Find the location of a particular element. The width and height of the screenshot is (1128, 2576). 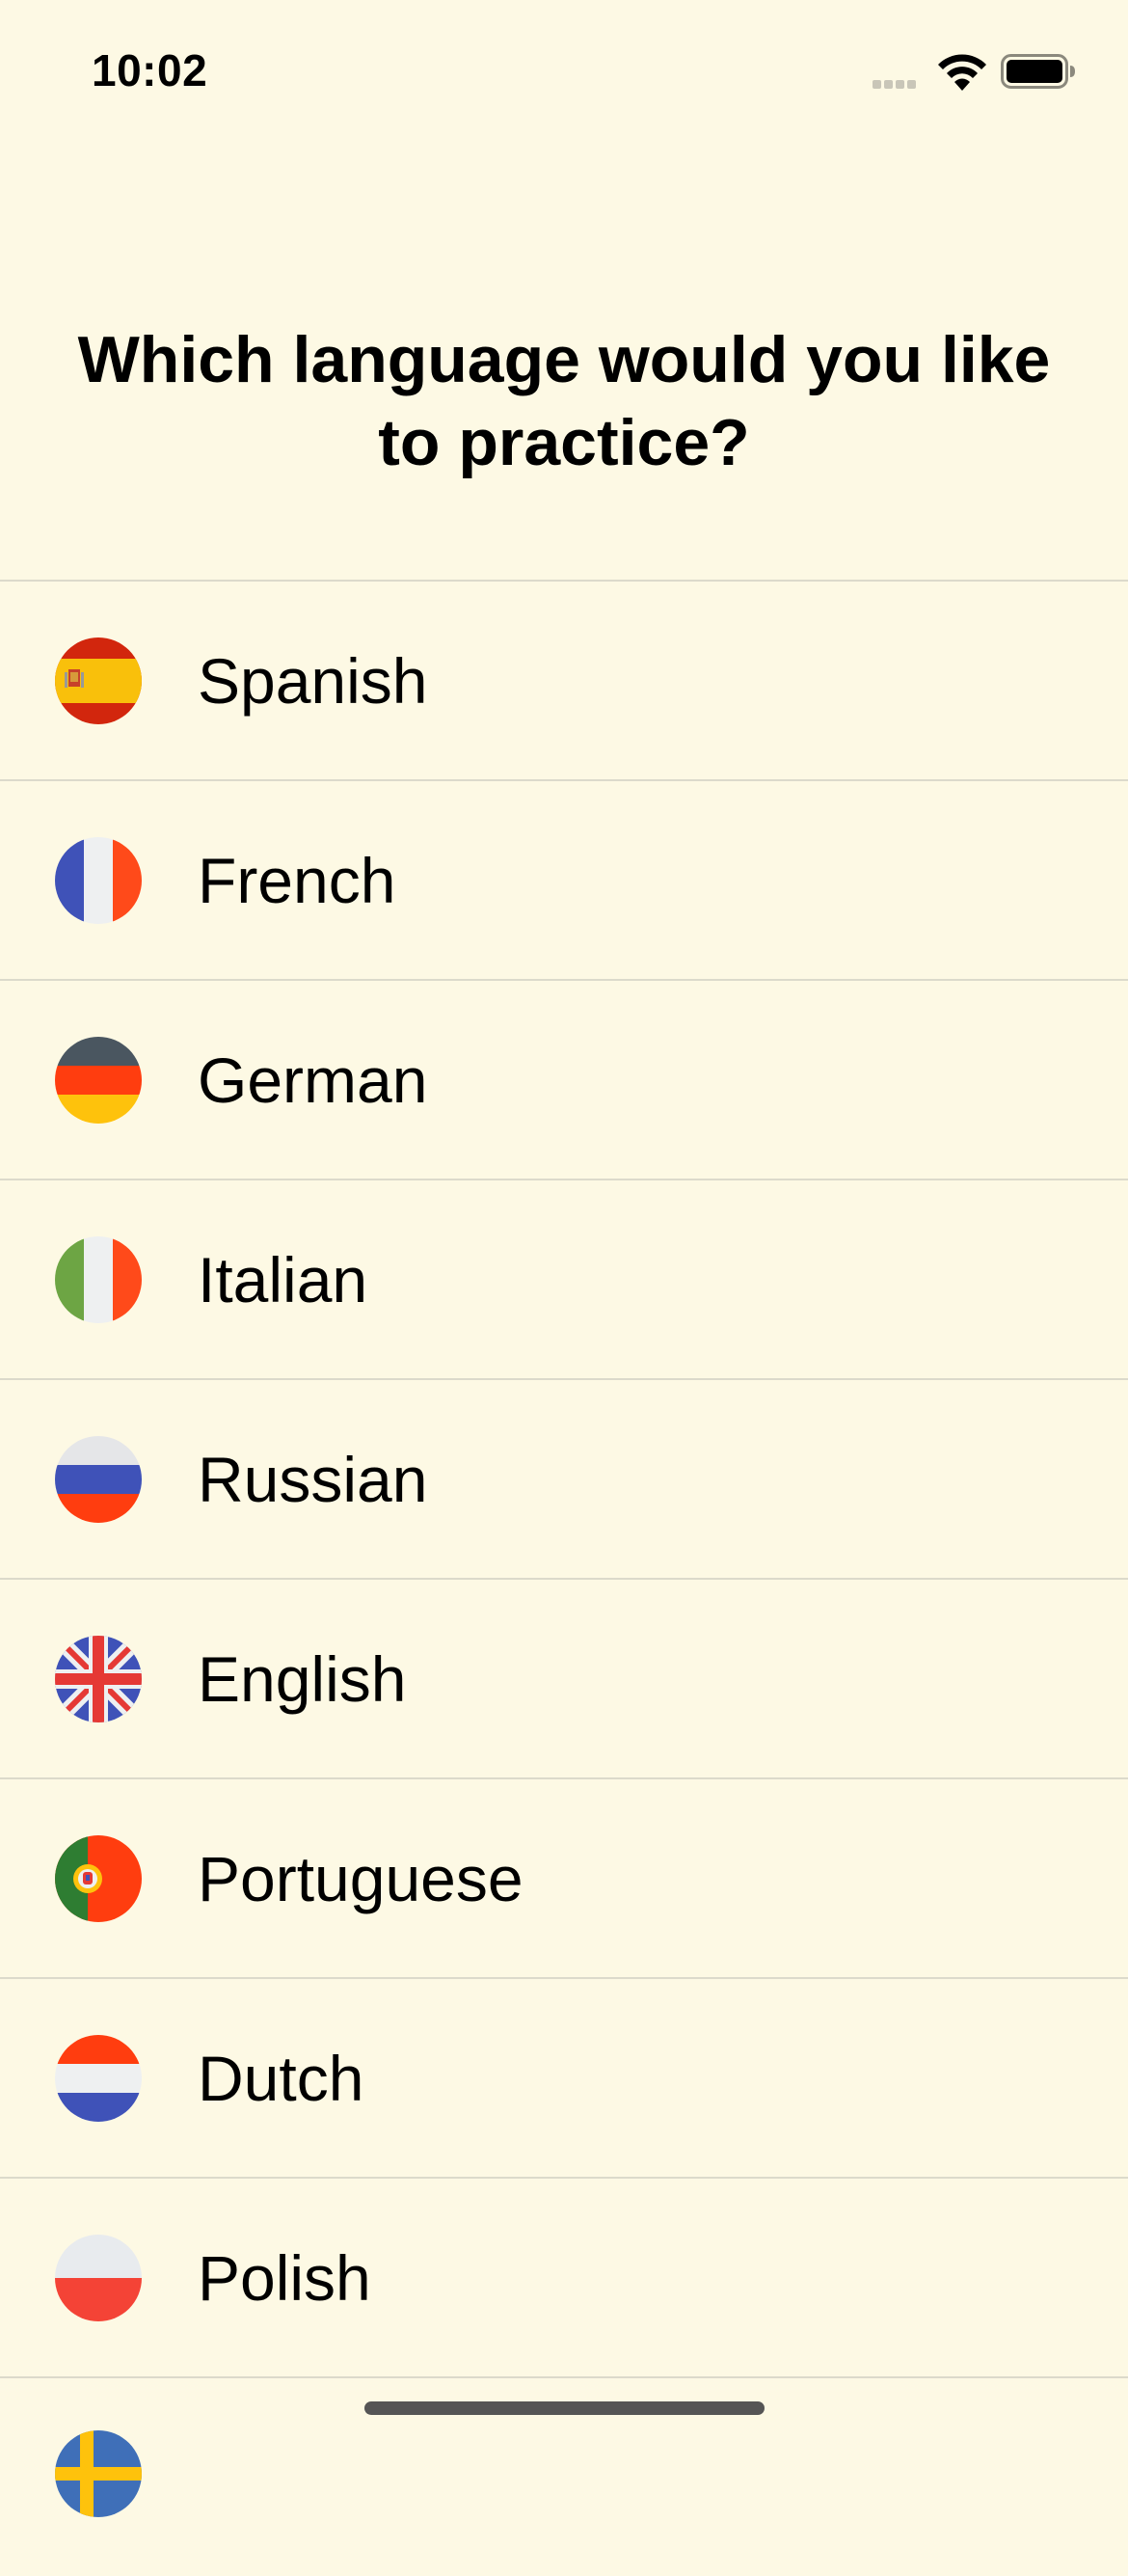

uk-flag-icon is located at coordinates (98, 1678).